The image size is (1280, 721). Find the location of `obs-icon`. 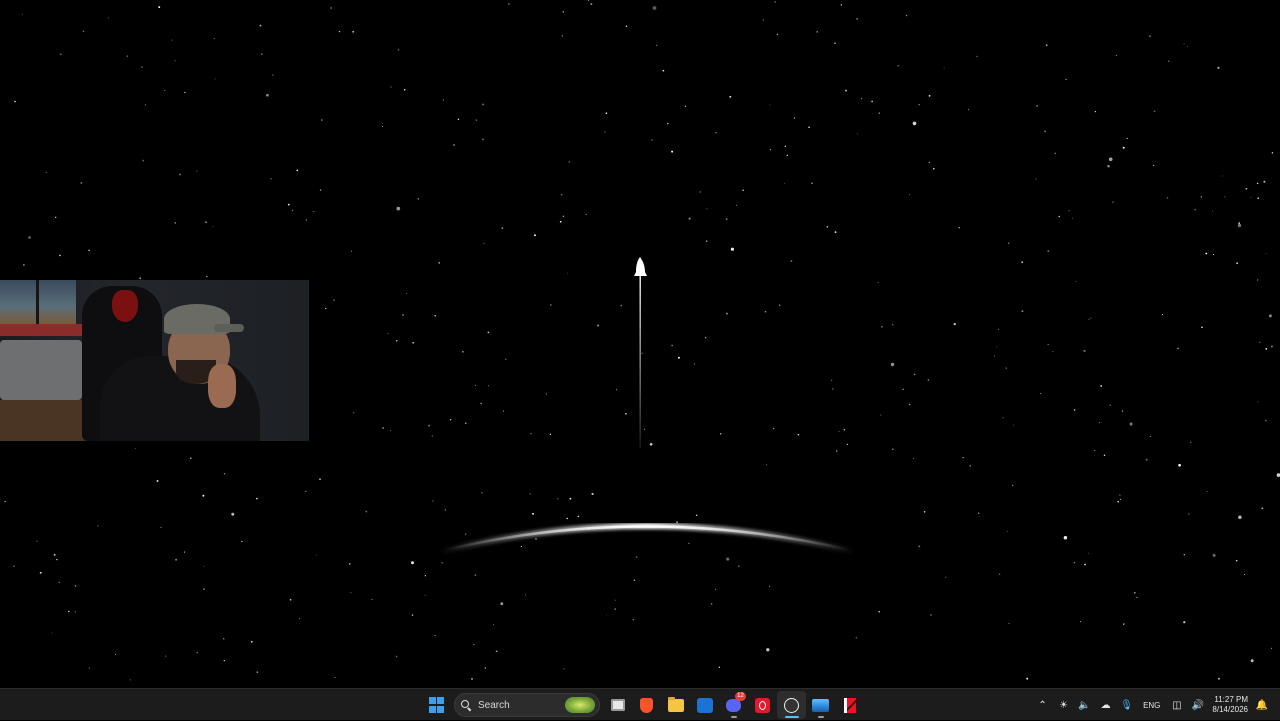

obs-icon is located at coordinates (791, 705).